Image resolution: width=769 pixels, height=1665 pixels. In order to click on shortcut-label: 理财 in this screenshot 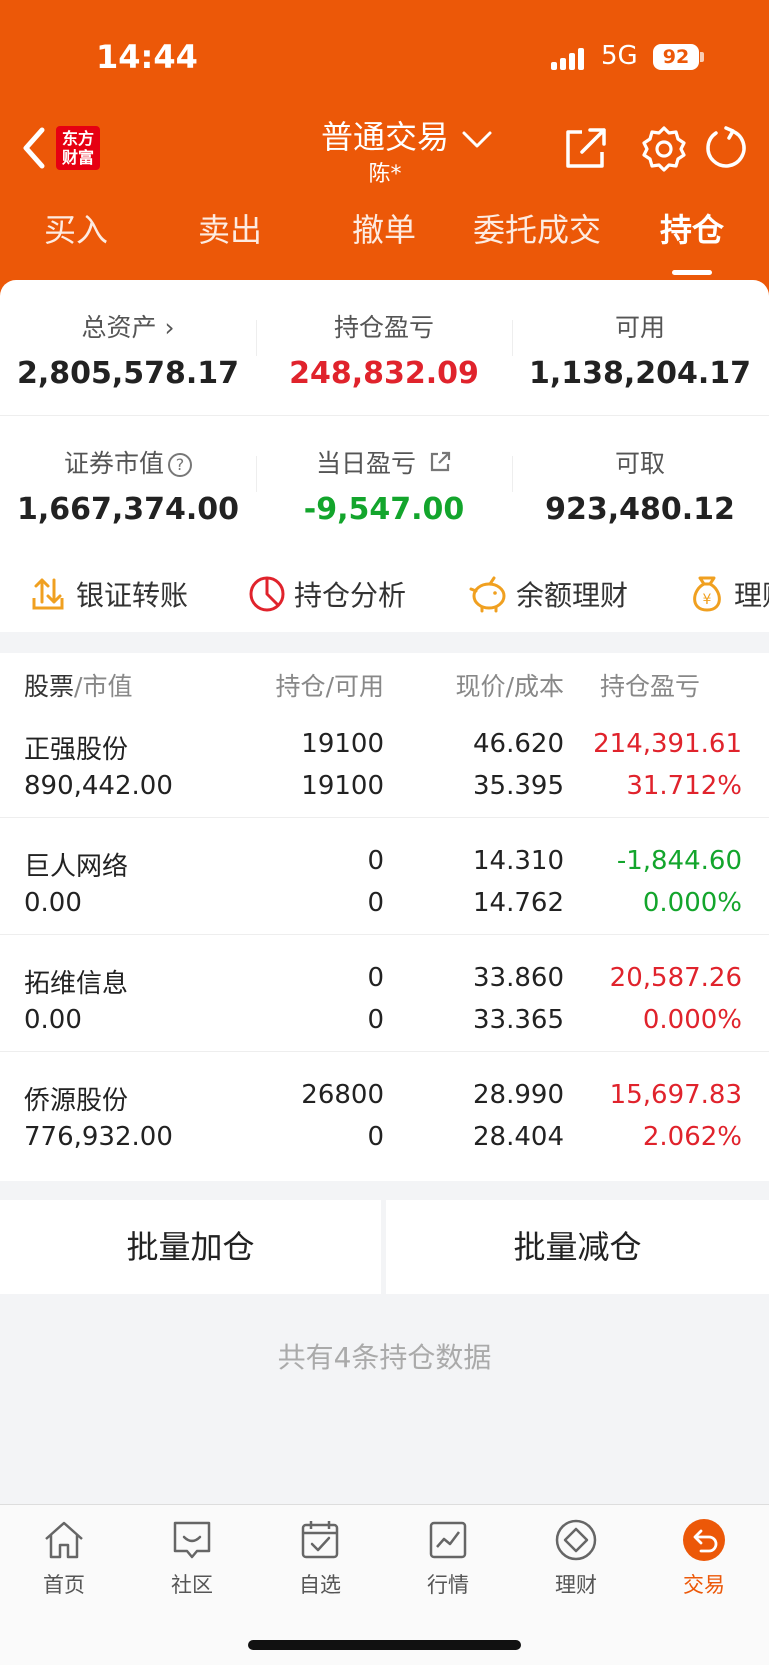, I will do `click(751, 595)`.